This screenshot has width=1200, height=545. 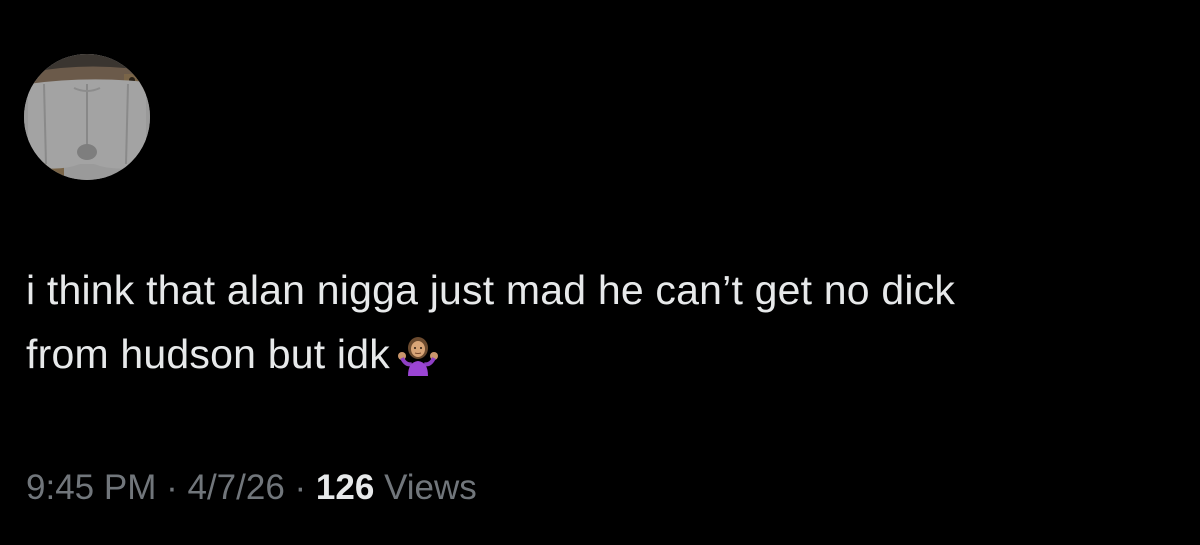 I want to click on person-shrugging-icon, so click(x=418, y=354).